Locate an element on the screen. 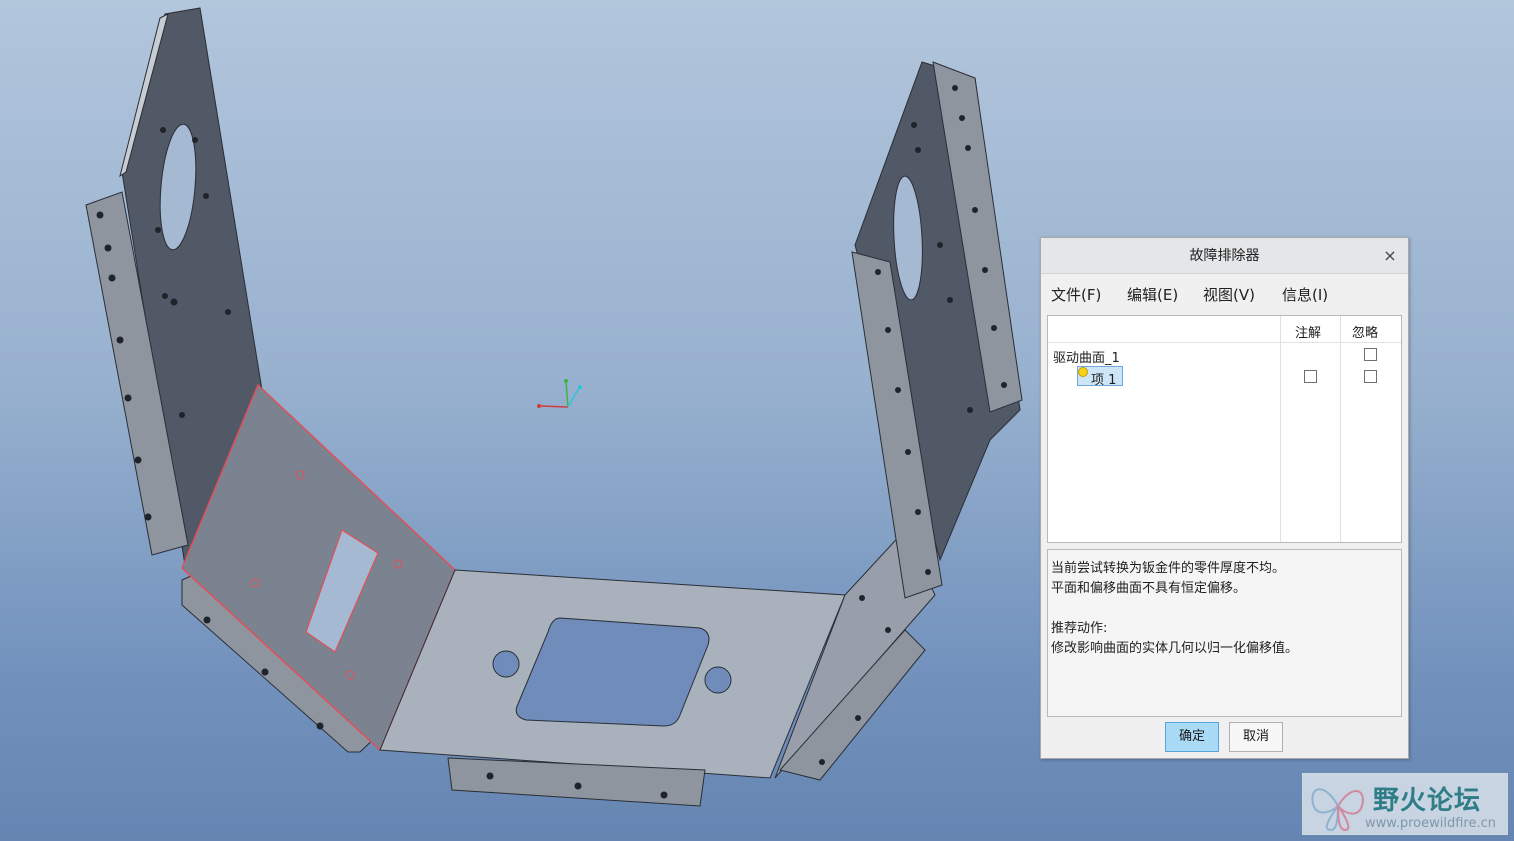  close-icon: × is located at coordinates (1390, 256).